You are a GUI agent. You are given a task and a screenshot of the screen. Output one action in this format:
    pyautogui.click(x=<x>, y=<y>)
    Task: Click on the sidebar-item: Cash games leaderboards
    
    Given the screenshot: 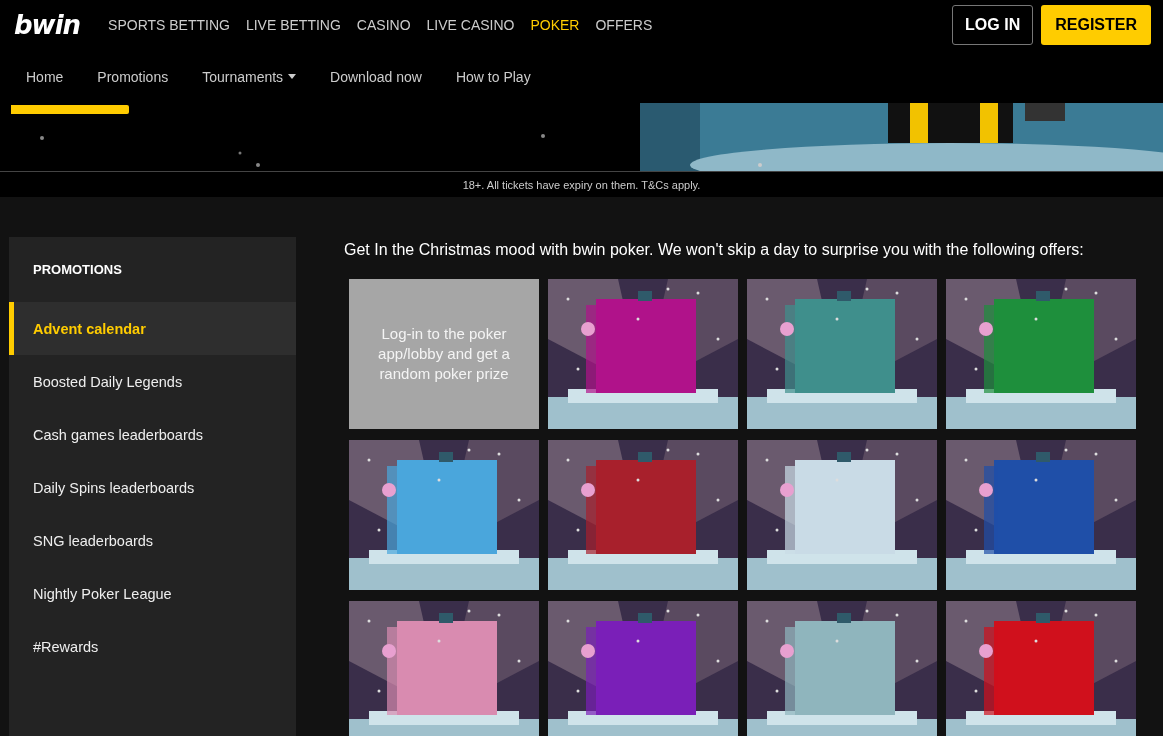 What is the action you would take?
    pyautogui.click(x=152, y=434)
    